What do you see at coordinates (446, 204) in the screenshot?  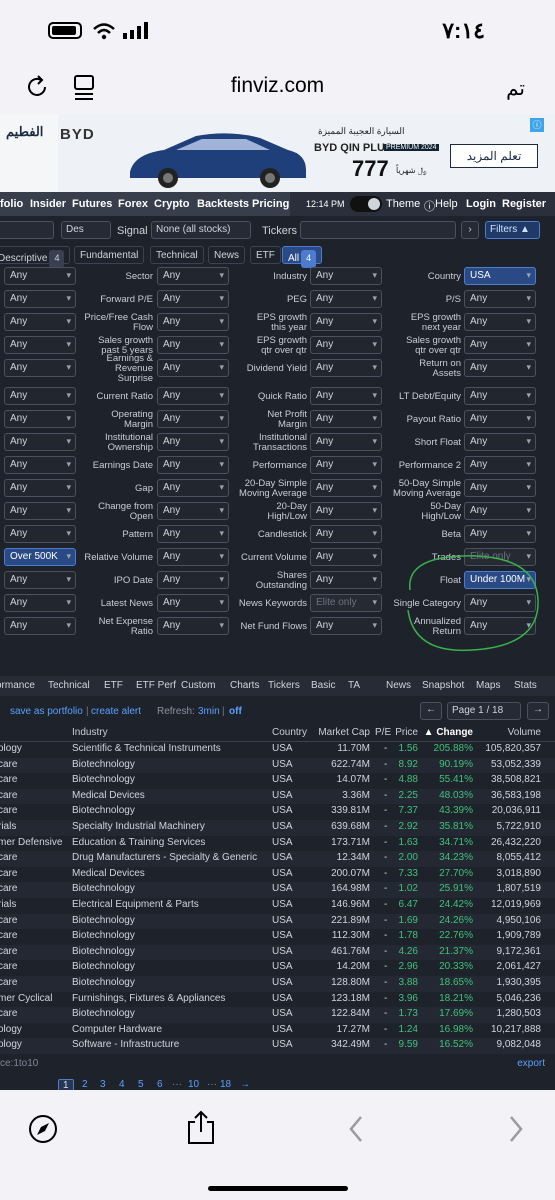 I see `help-link: Help` at bounding box center [446, 204].